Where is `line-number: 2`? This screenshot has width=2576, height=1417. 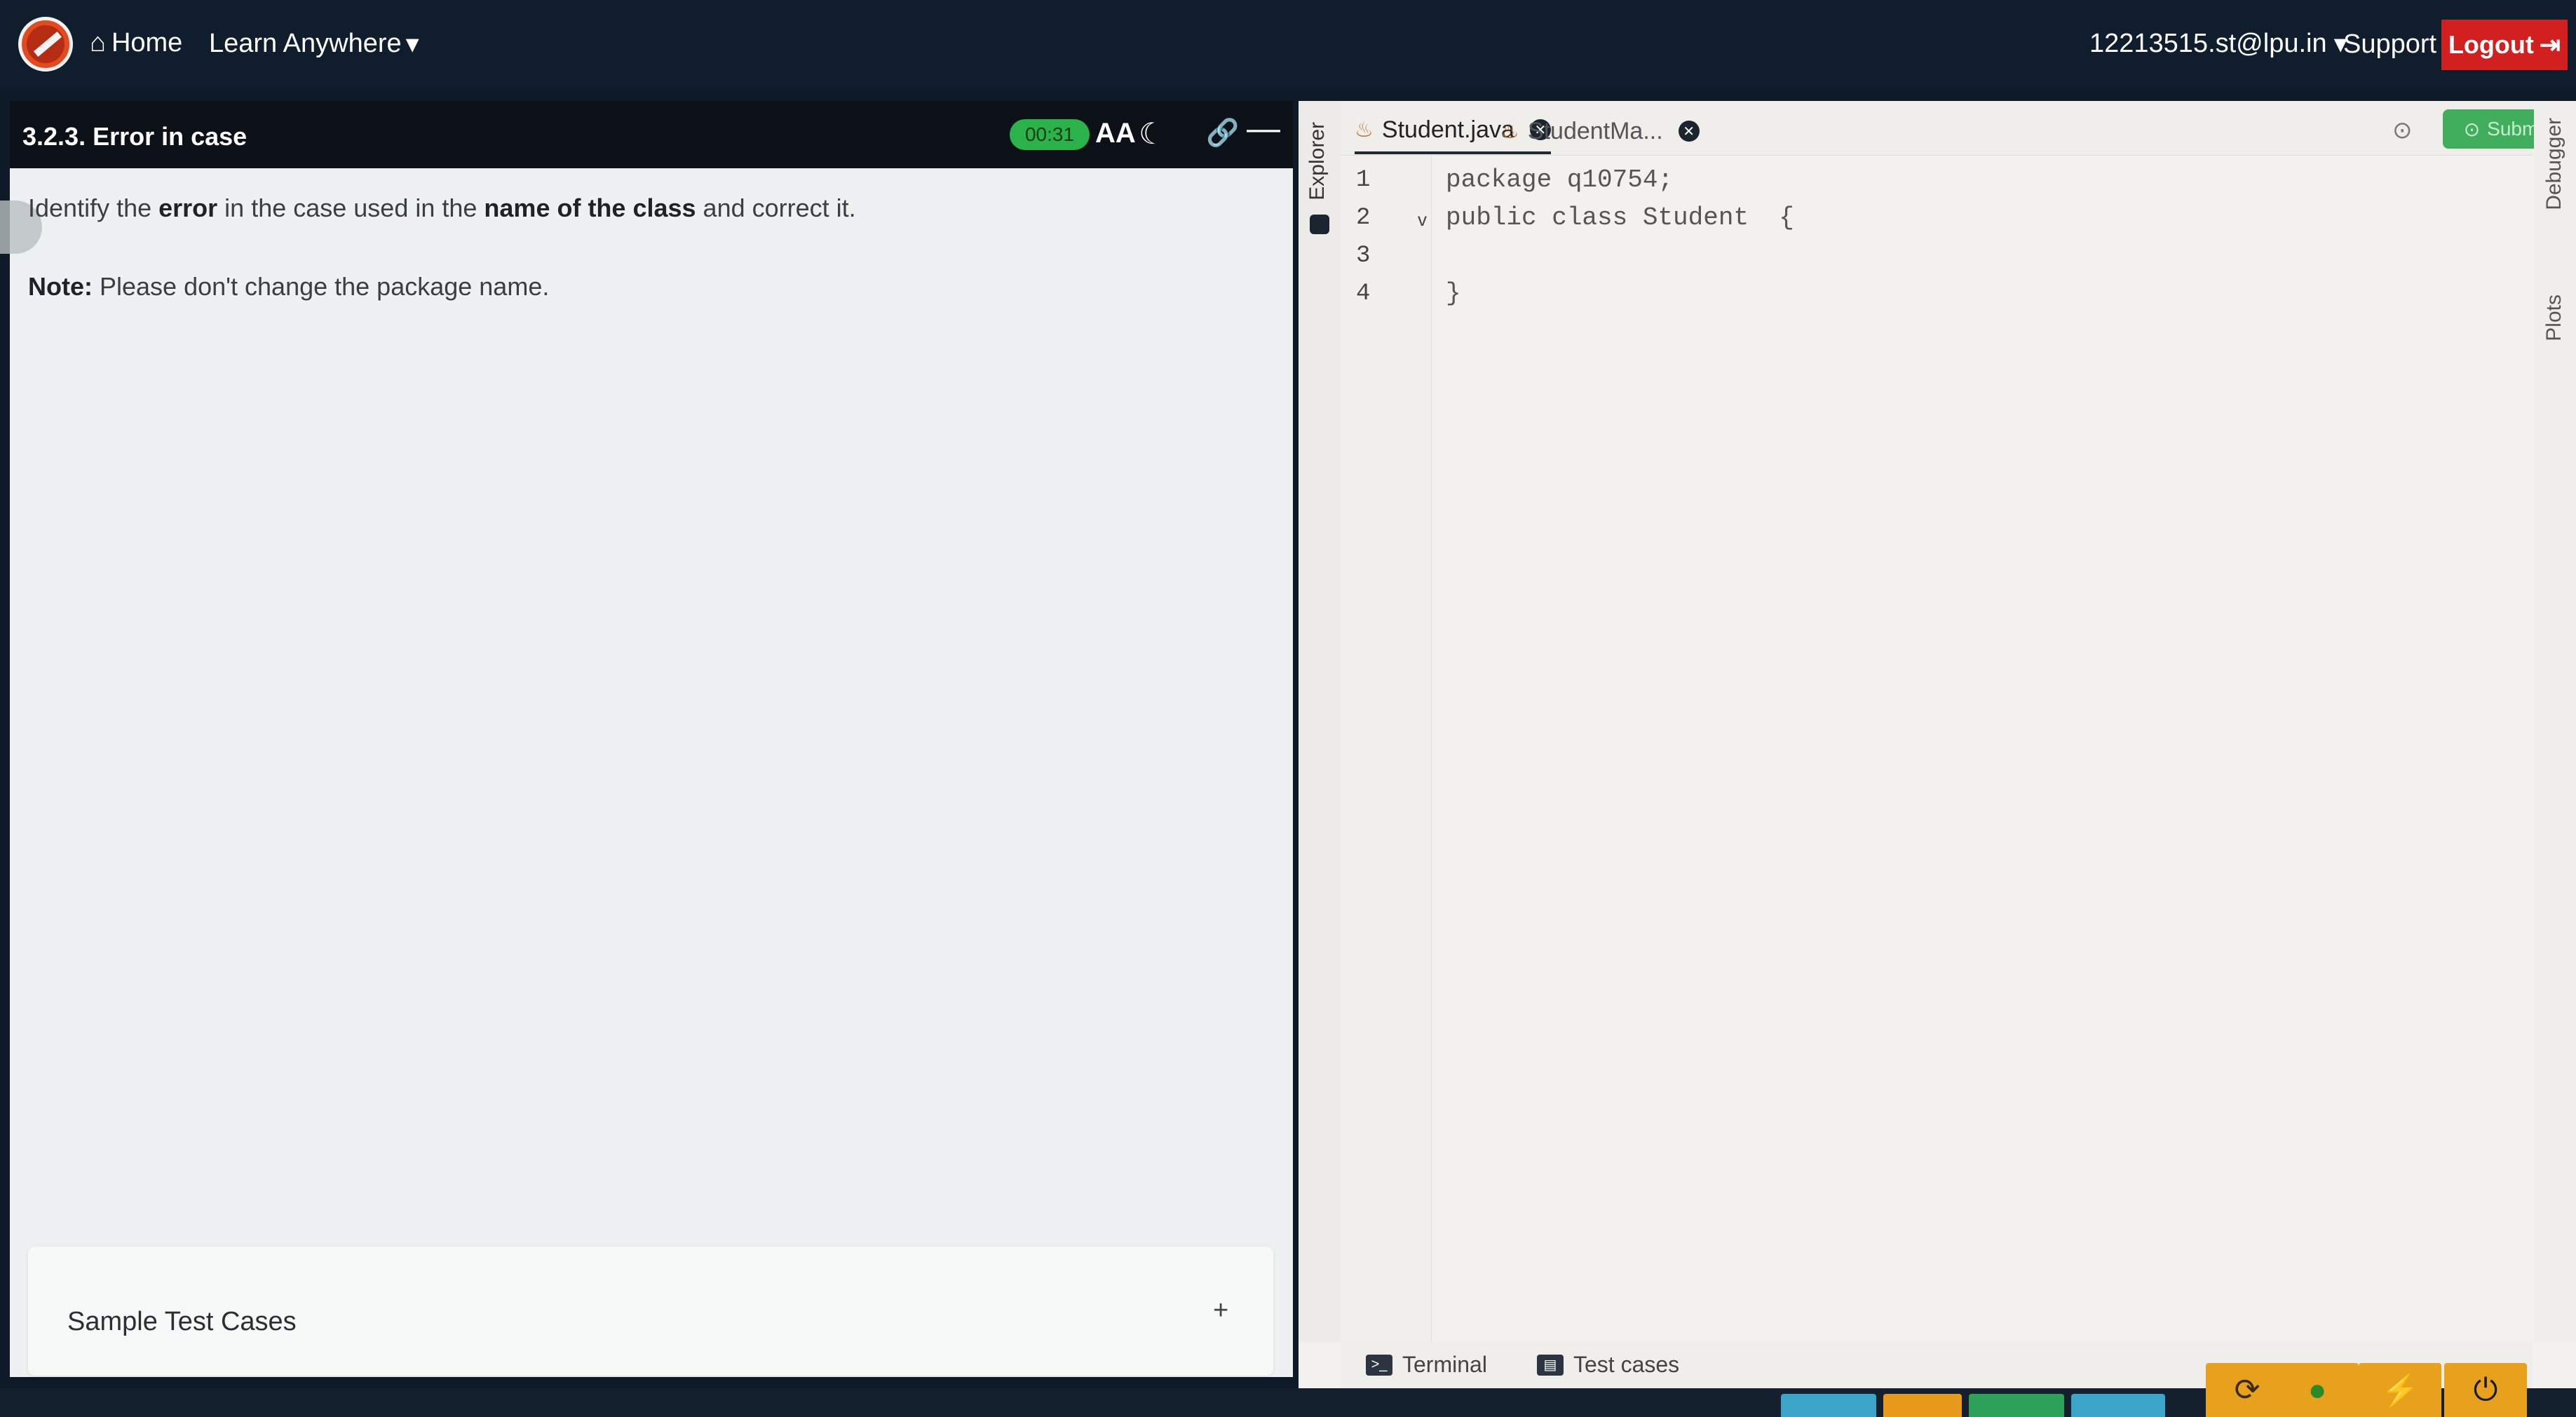 line-number: 2 is located at coordinates (1363, 218).